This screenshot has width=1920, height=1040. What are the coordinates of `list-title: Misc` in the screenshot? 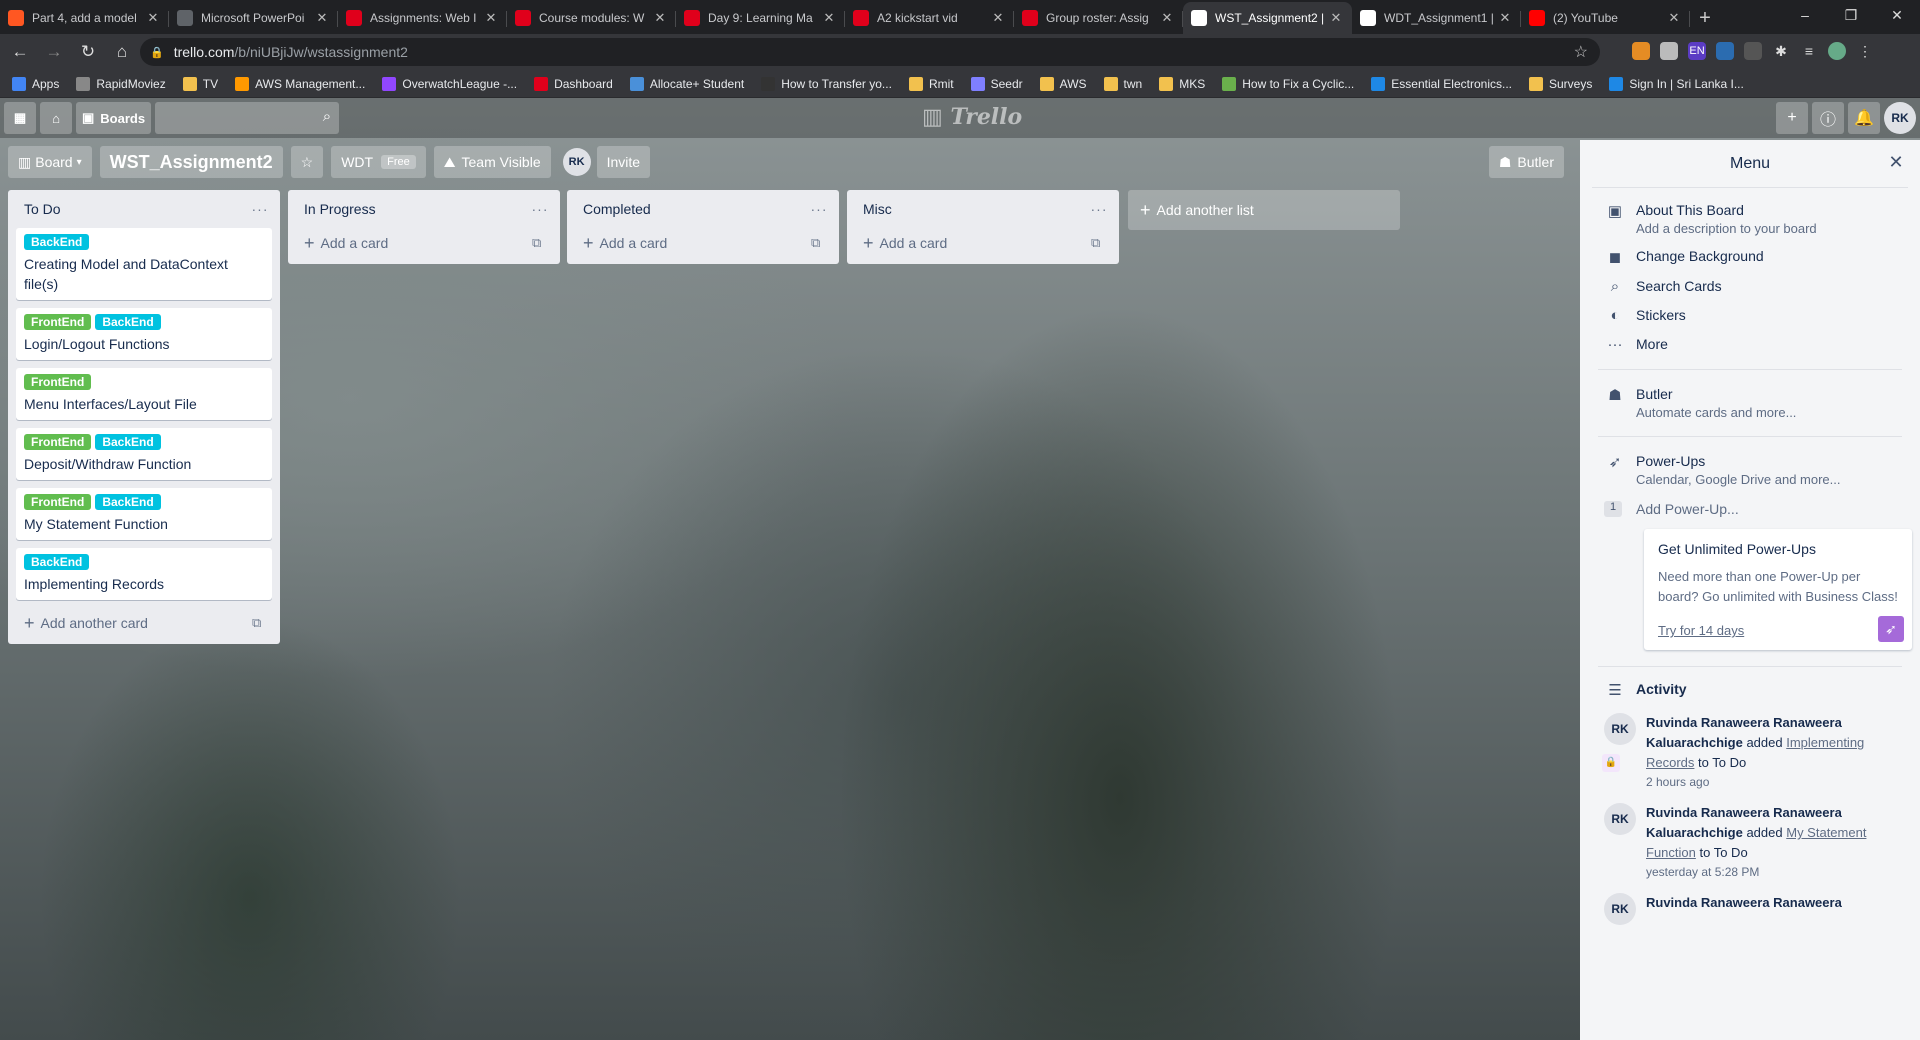 It's located at (975, 209).